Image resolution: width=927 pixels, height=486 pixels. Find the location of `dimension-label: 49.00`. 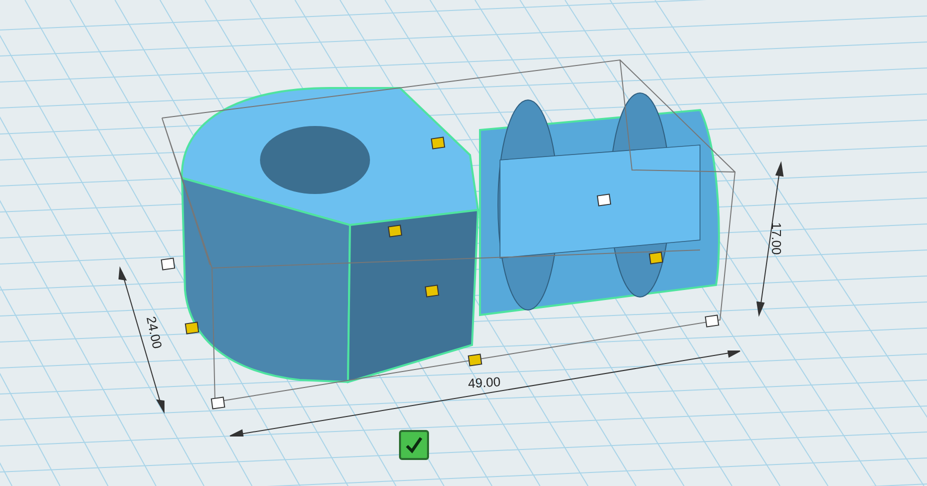

dimension-label: 49.00 is located at coordinates (484, 382).